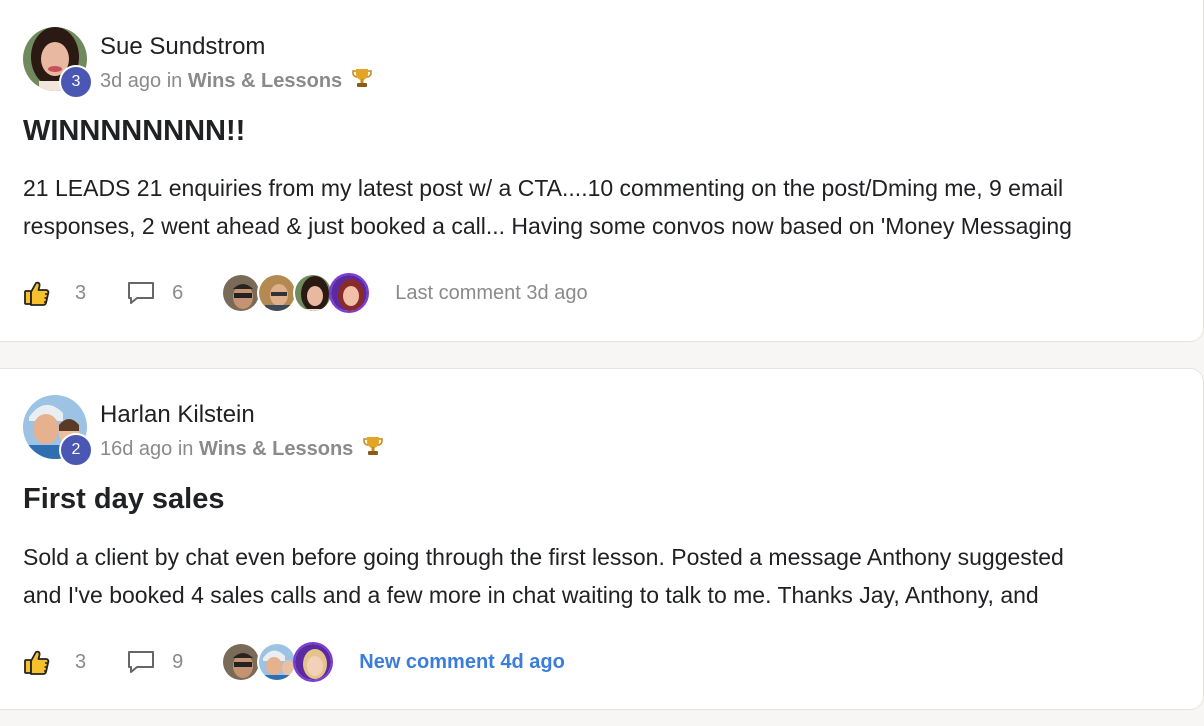  Describe the element at coordinates (491, 293) in the screenshot. I see `comment-status: Last comment 3d ago` at that location.